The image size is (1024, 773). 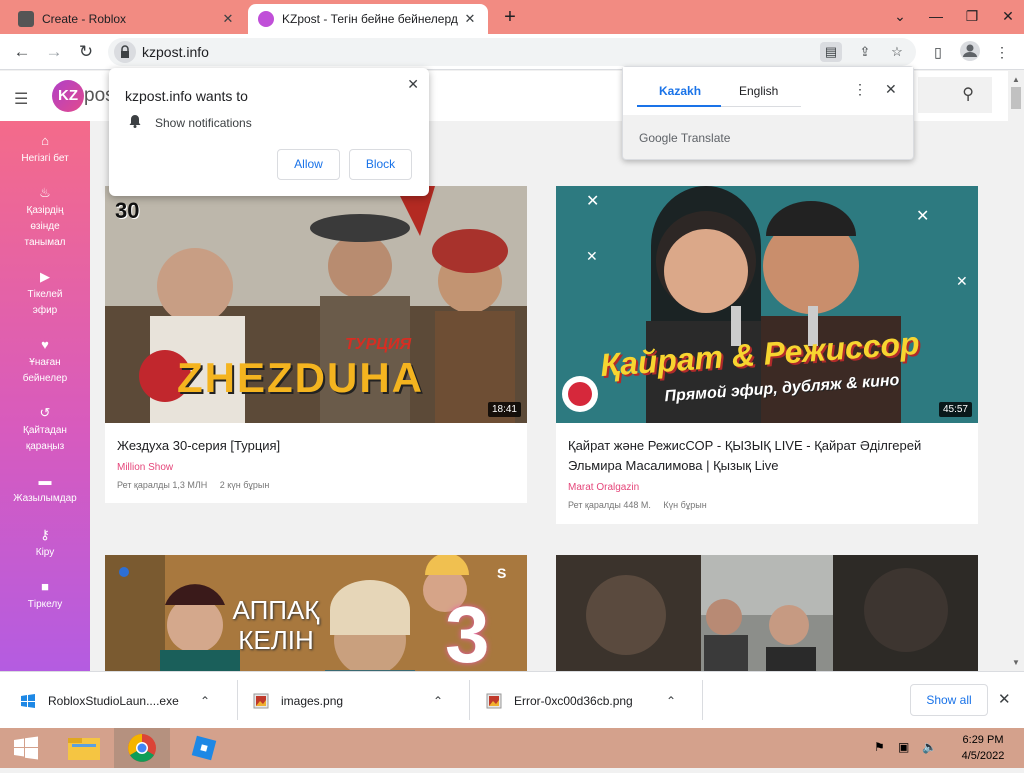 What do you see at coordinates (84, 19) in the screenshot?
I see `tab-title: Create - Roblox` at bounding box center [84, 19].